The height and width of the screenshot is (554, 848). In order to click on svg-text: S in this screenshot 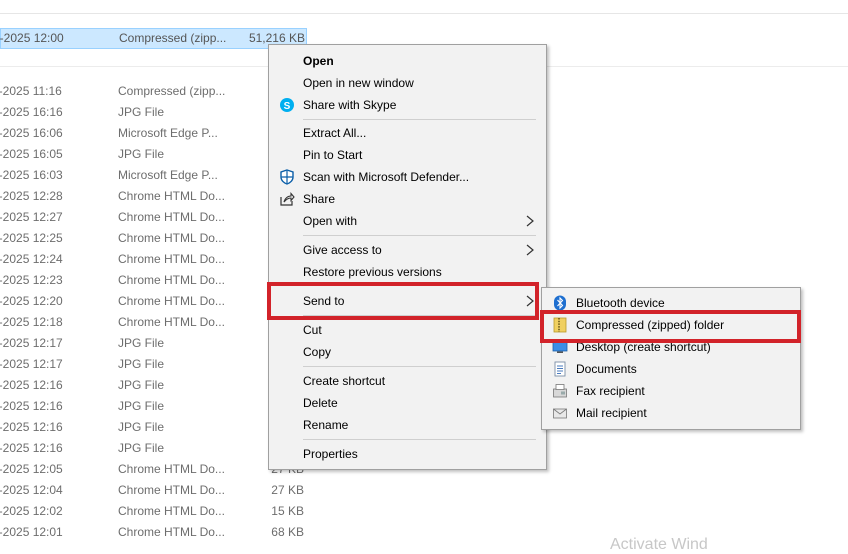, I will do `click(287, 106)`.